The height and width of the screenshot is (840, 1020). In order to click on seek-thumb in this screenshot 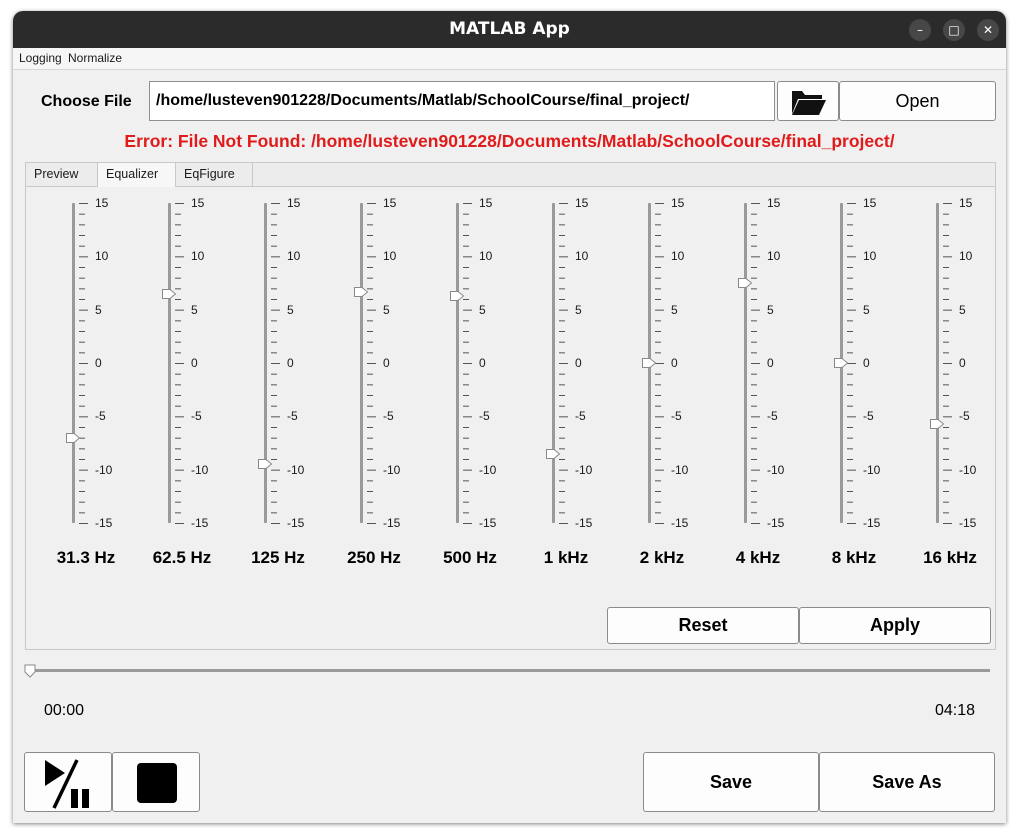, I will do `click(30, 671)`.